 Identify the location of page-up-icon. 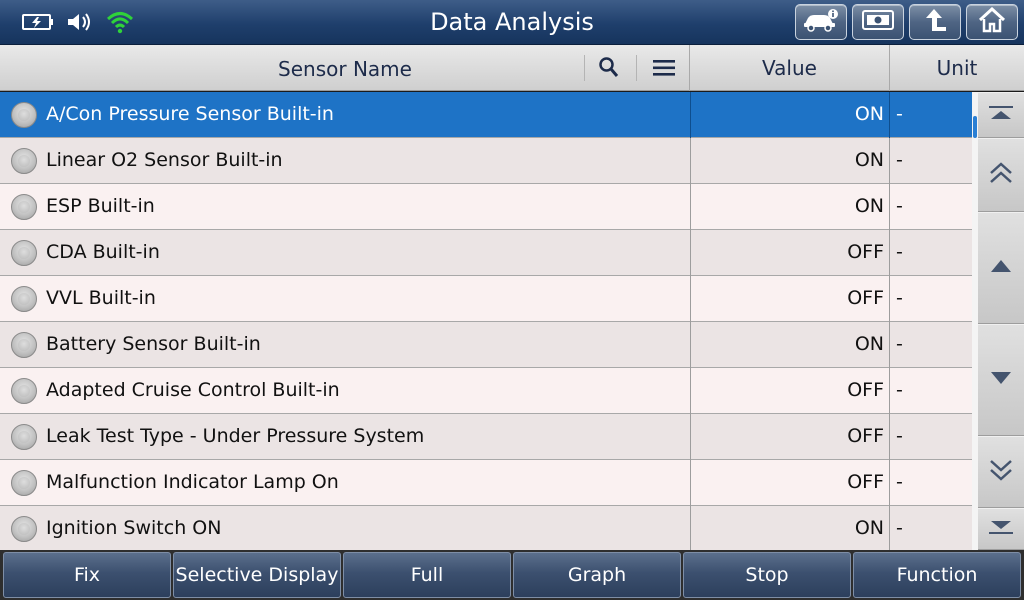
(1001, 175).